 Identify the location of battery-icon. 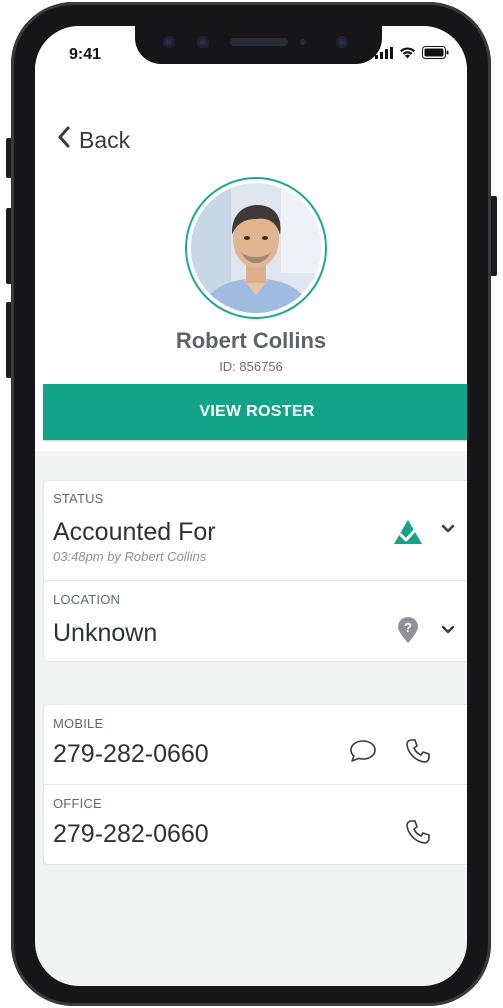
(435, 55).